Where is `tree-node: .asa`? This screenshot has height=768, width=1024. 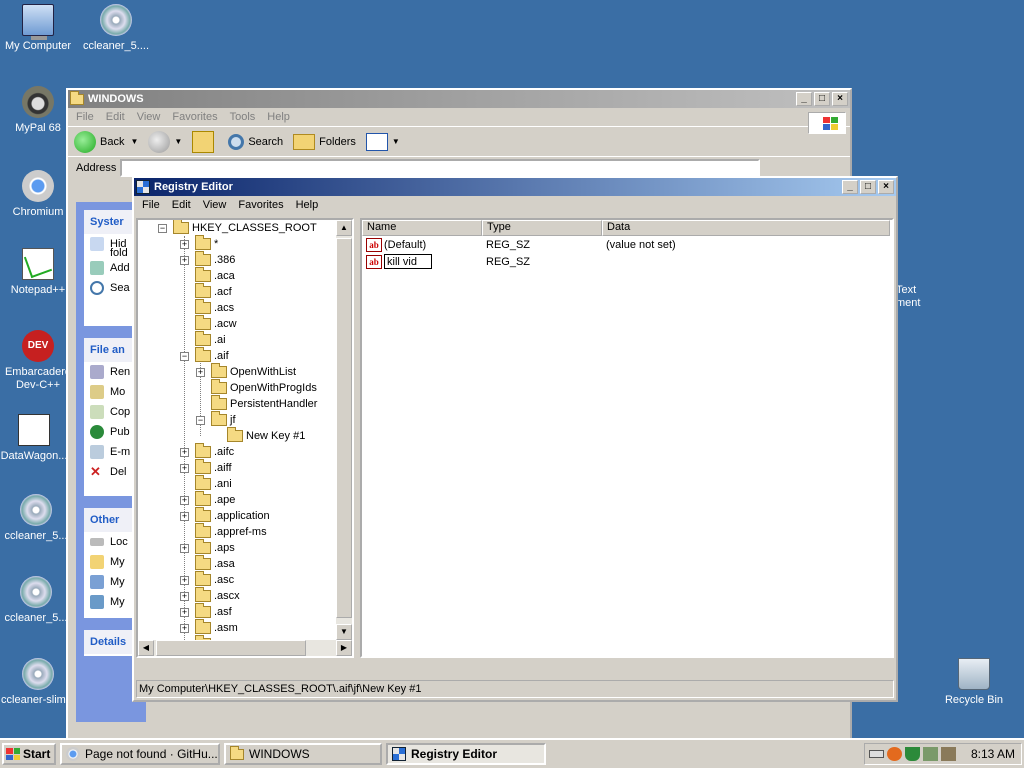
tree-node: .asa is located at coordinates (207, 563).